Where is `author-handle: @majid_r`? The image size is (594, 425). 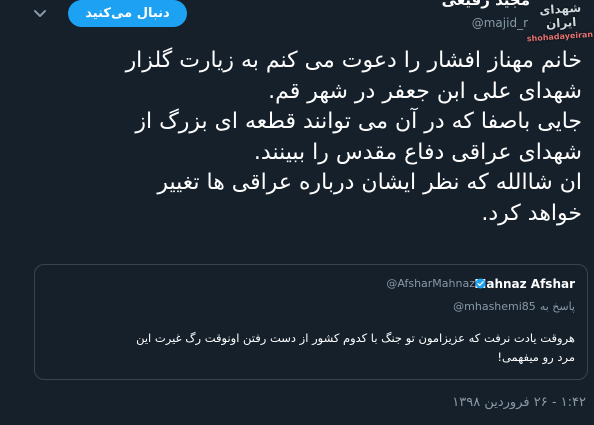 author-handle: @majid_r is located at coordinates (500, 23).